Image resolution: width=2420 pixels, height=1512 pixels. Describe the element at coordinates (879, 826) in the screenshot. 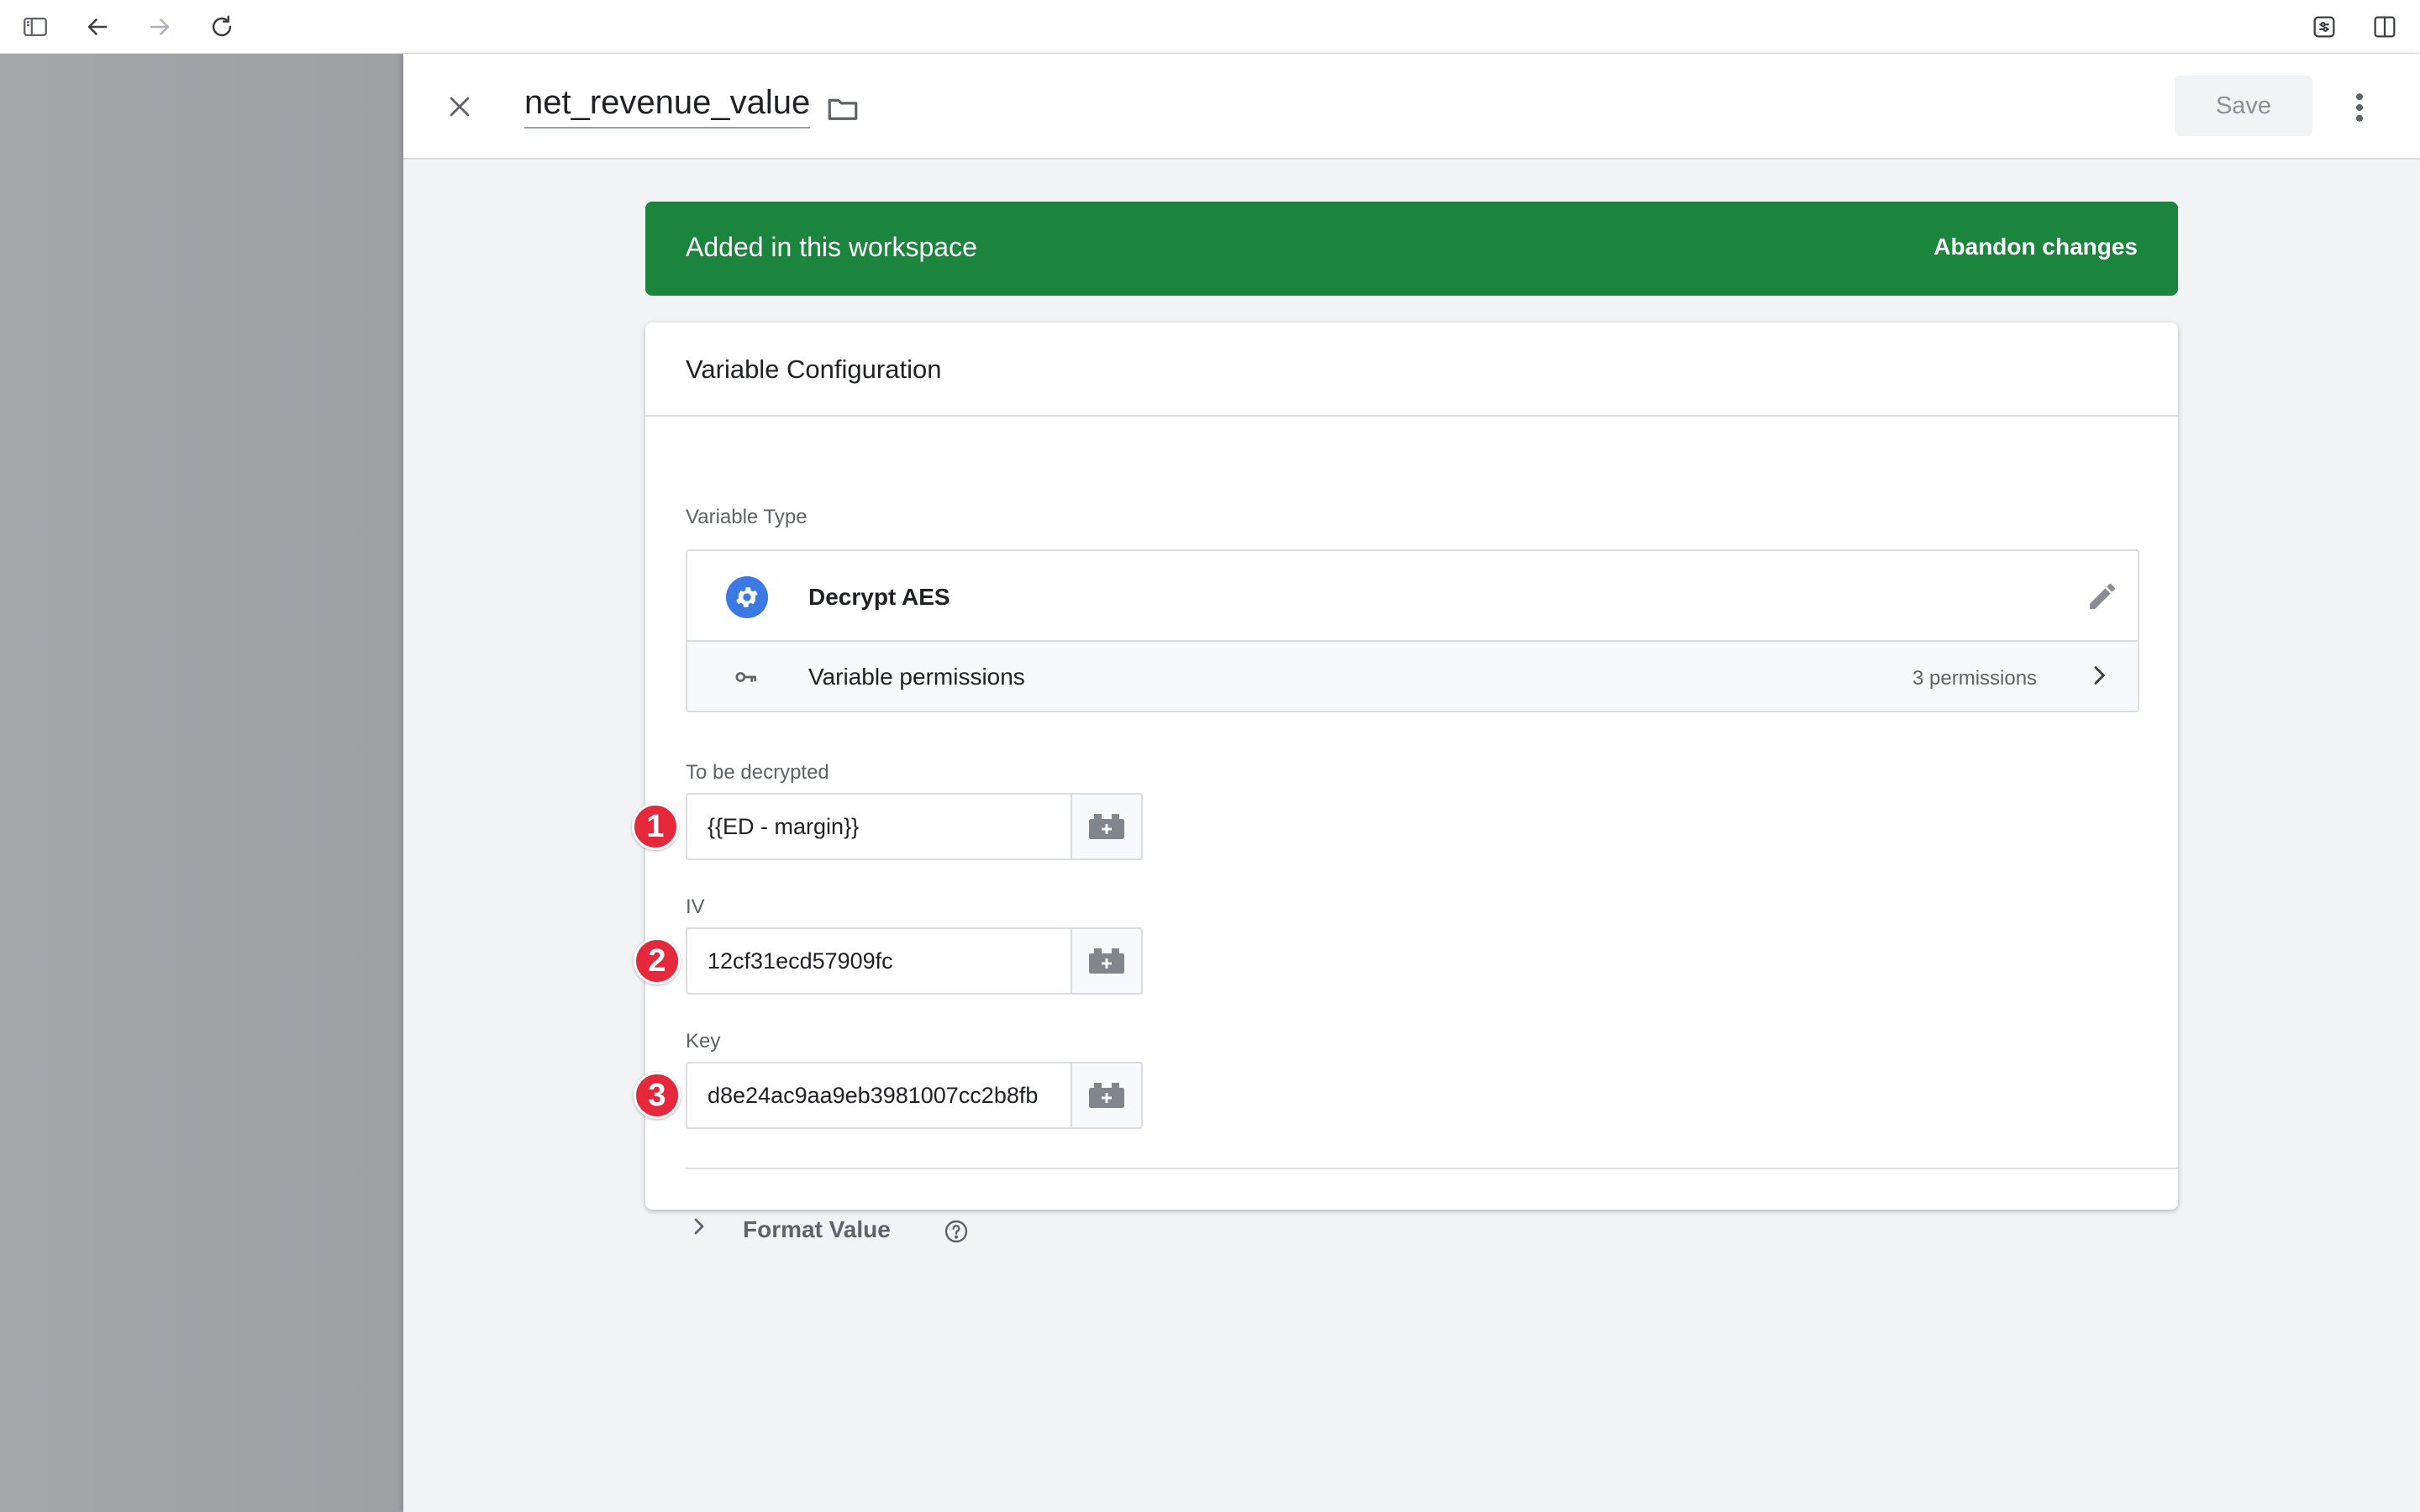

I see `to-be-decrypted-input: {{ED - margin}}` at that location.